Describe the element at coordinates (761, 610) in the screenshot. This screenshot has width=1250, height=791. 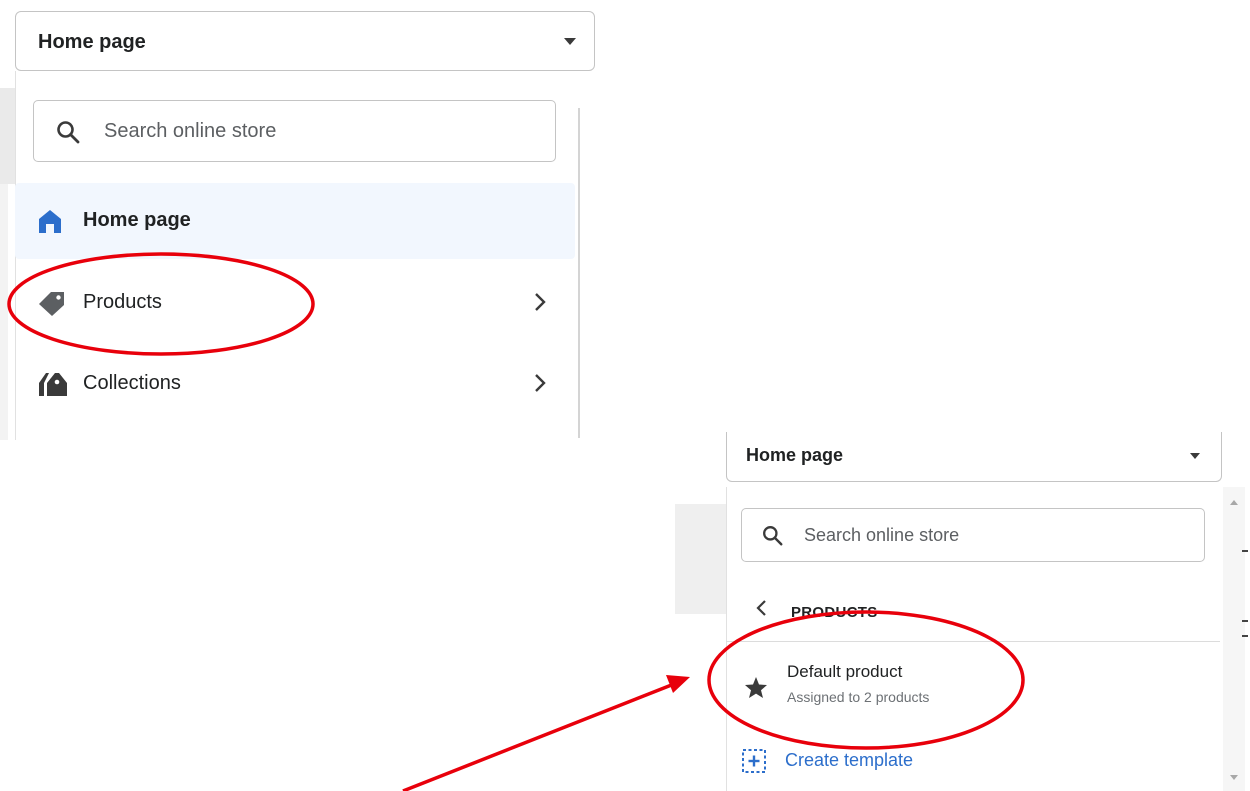
I see `chevron-left-icon` at that location.